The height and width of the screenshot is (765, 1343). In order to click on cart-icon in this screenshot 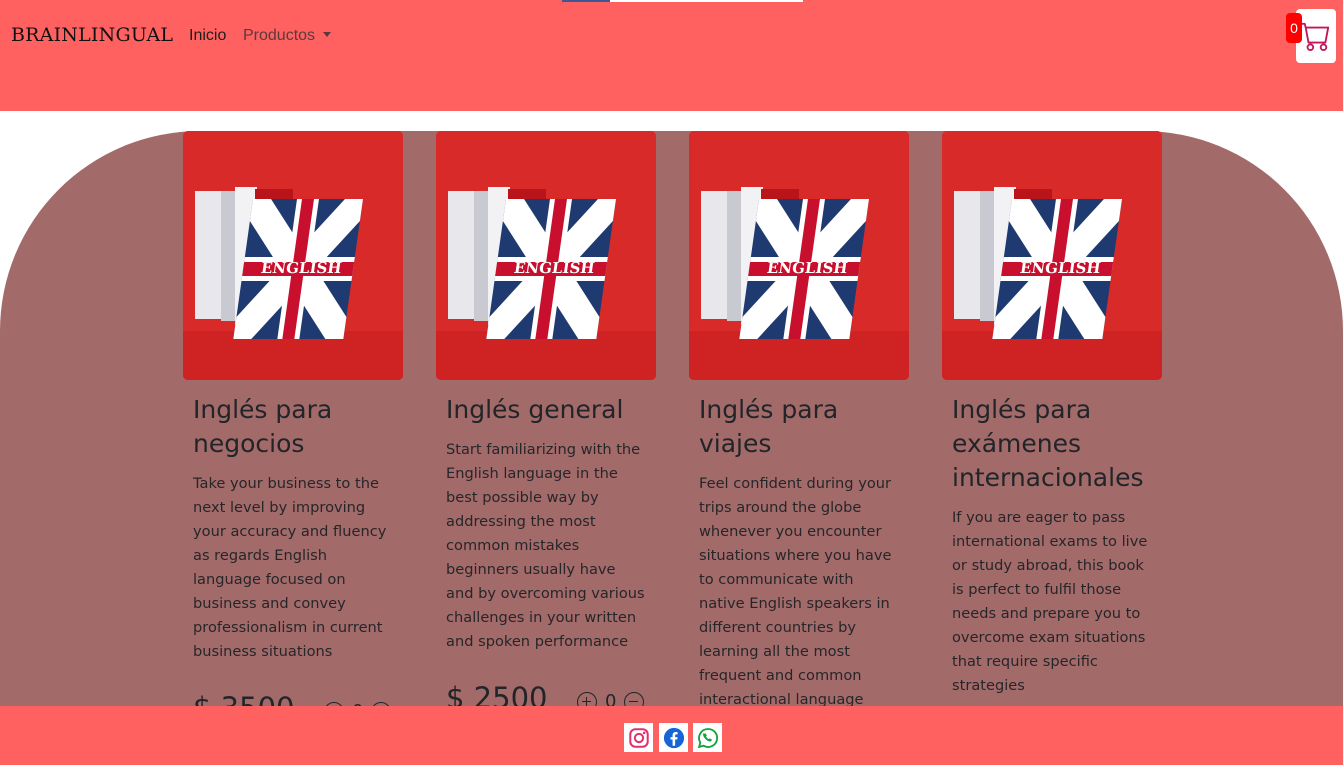, I will do `click(1315, 36)`.